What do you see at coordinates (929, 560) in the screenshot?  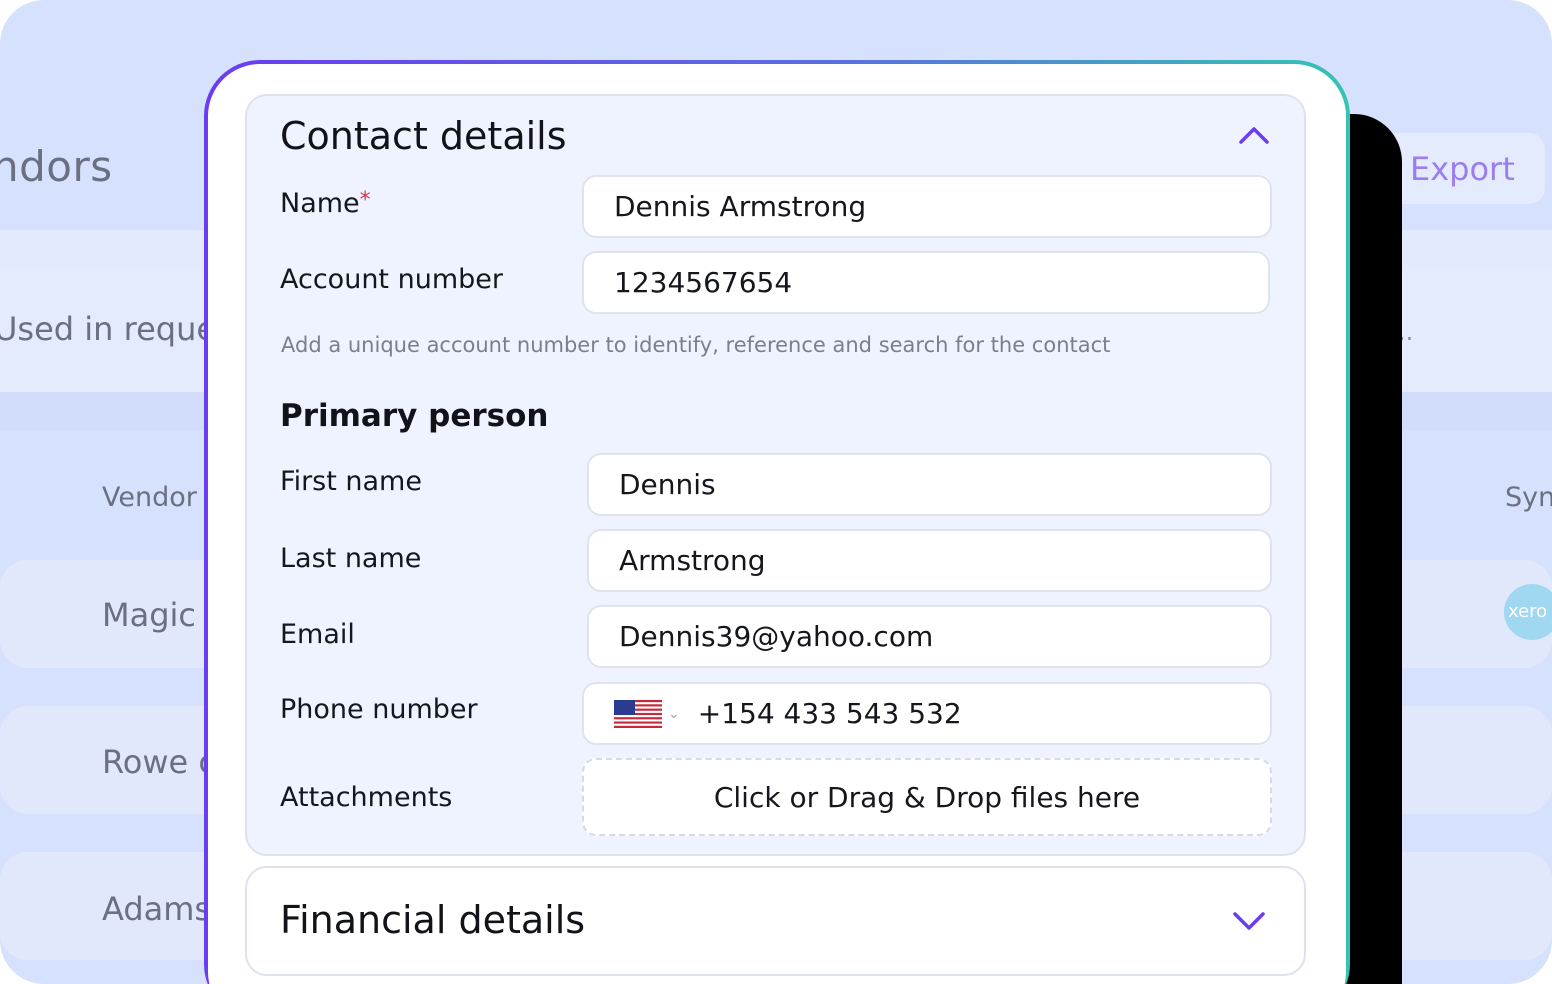 I see `last-name-input: Armstrong` at bounding box center [929, 560].